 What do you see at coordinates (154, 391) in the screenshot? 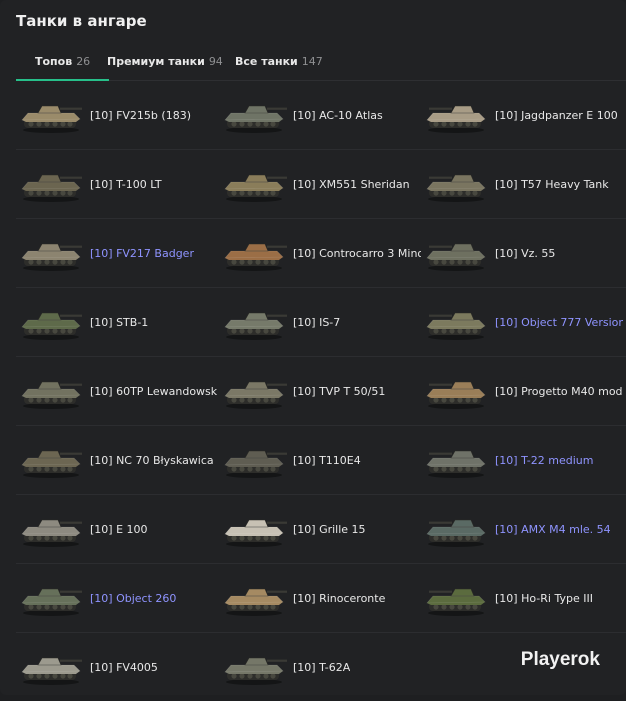
I see `tank-name: [10] 60TP Lewandowski` at bounding box center [154, 391].